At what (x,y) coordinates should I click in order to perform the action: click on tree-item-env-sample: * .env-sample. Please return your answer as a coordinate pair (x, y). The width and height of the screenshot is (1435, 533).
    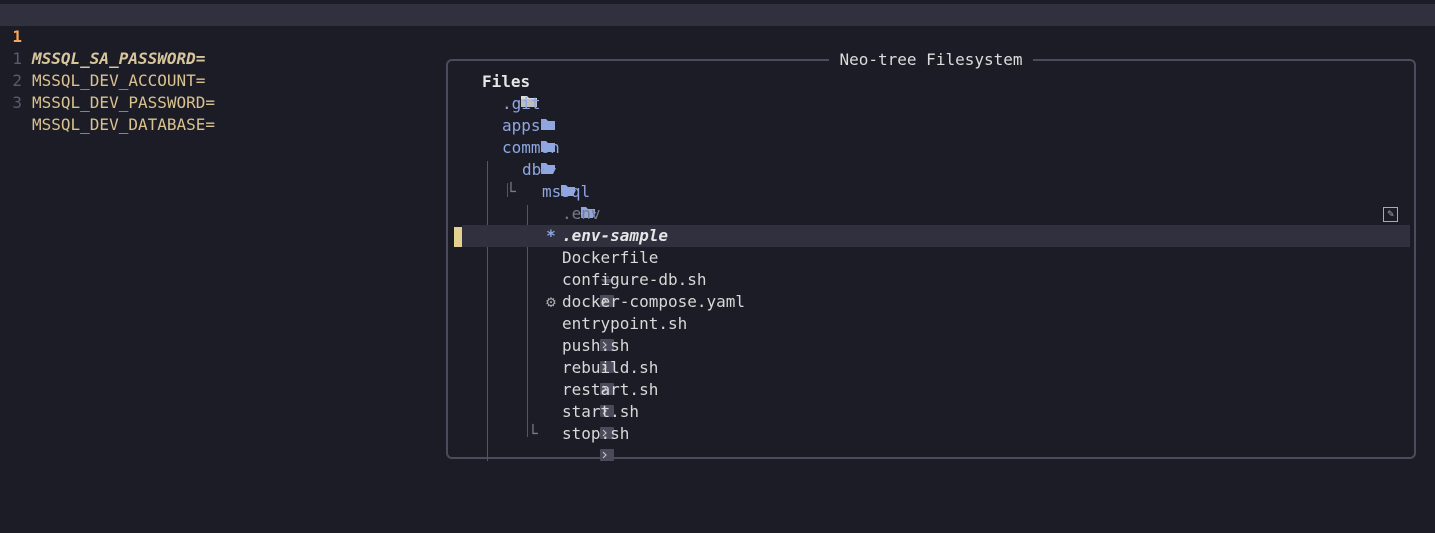
    Looking at the image, I should click on (936, 236).